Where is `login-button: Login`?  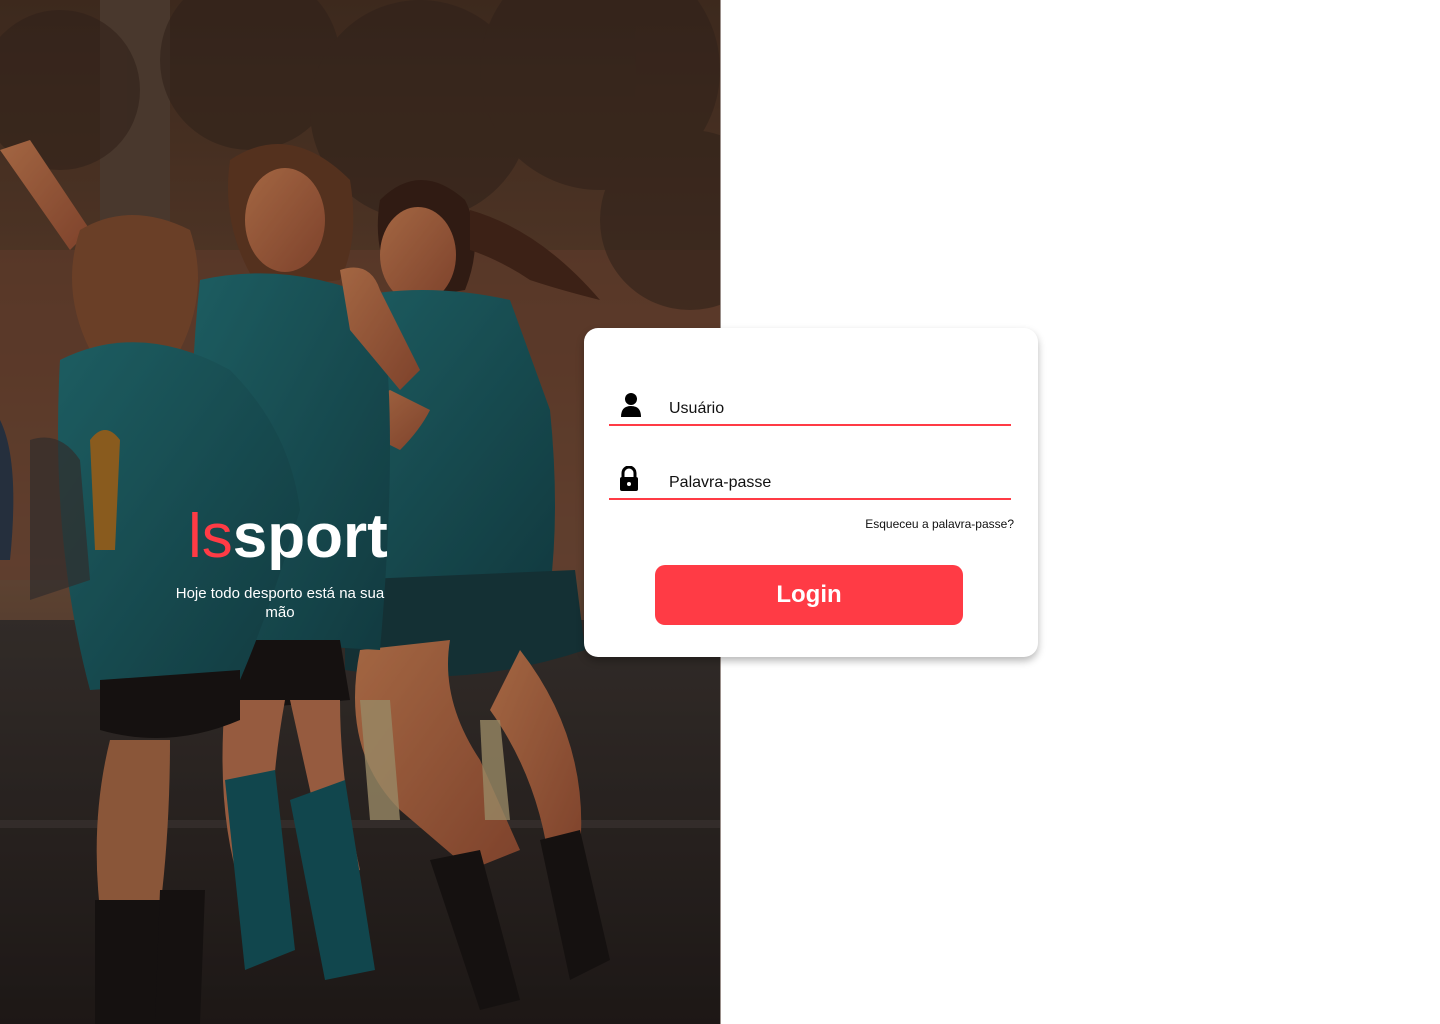 login-button: Login is located at coordinates (809, 595).